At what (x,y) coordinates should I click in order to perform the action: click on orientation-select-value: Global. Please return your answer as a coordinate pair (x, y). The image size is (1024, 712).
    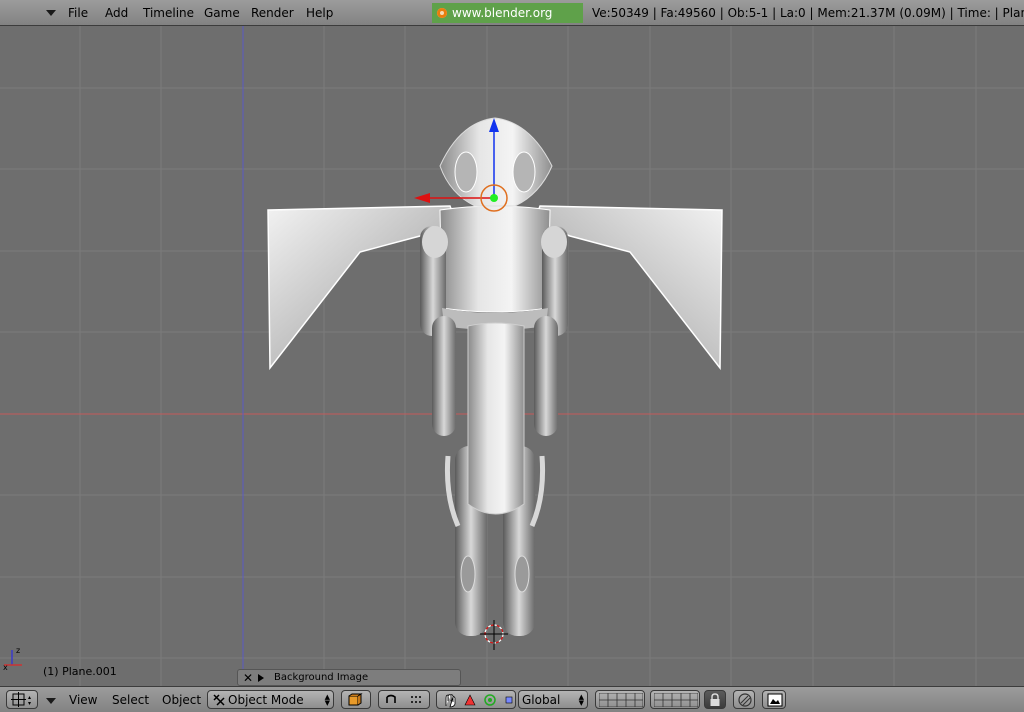
    Looking at the image, I should click on (541, 700).